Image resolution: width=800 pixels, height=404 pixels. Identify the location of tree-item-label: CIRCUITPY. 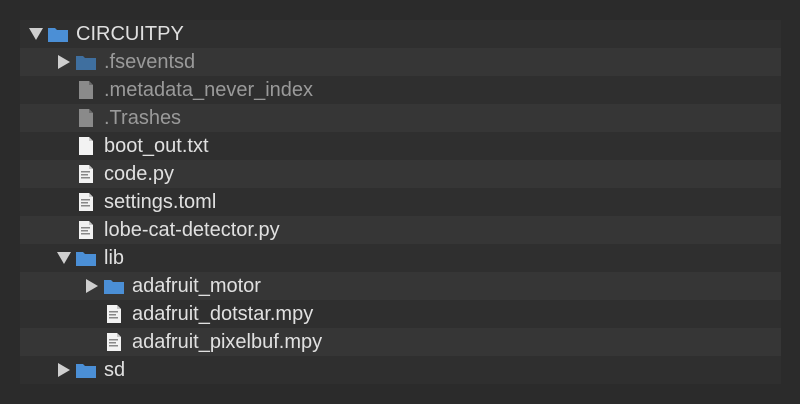
(130, 34).